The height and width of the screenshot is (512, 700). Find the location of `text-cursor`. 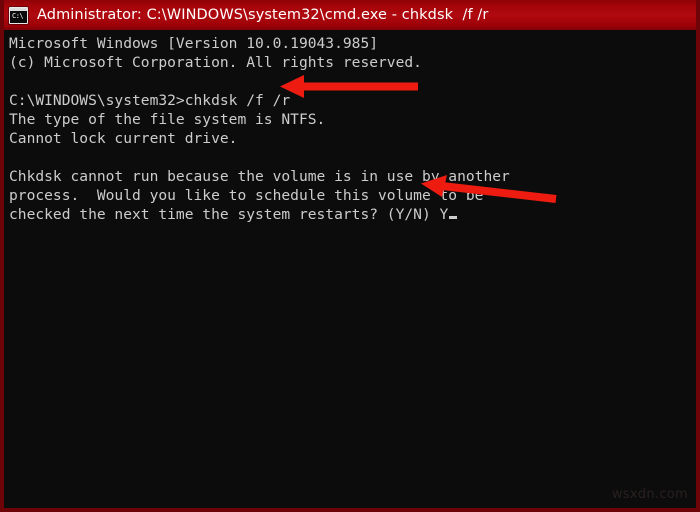

text-cursor is located at coordinates (453, 217).